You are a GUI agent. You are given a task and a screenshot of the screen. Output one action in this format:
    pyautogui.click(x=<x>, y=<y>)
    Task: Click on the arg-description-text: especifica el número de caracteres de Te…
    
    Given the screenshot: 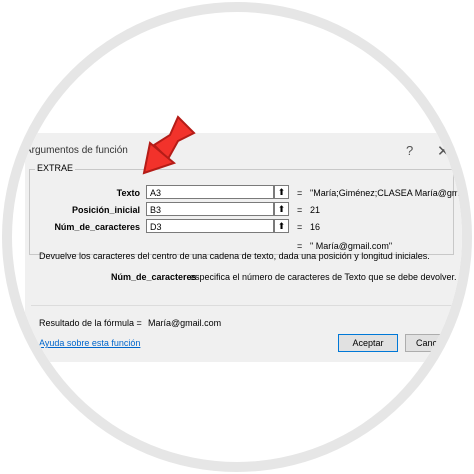 What is the action you would take?
    pyautogui.click(x=323, y=277)
    